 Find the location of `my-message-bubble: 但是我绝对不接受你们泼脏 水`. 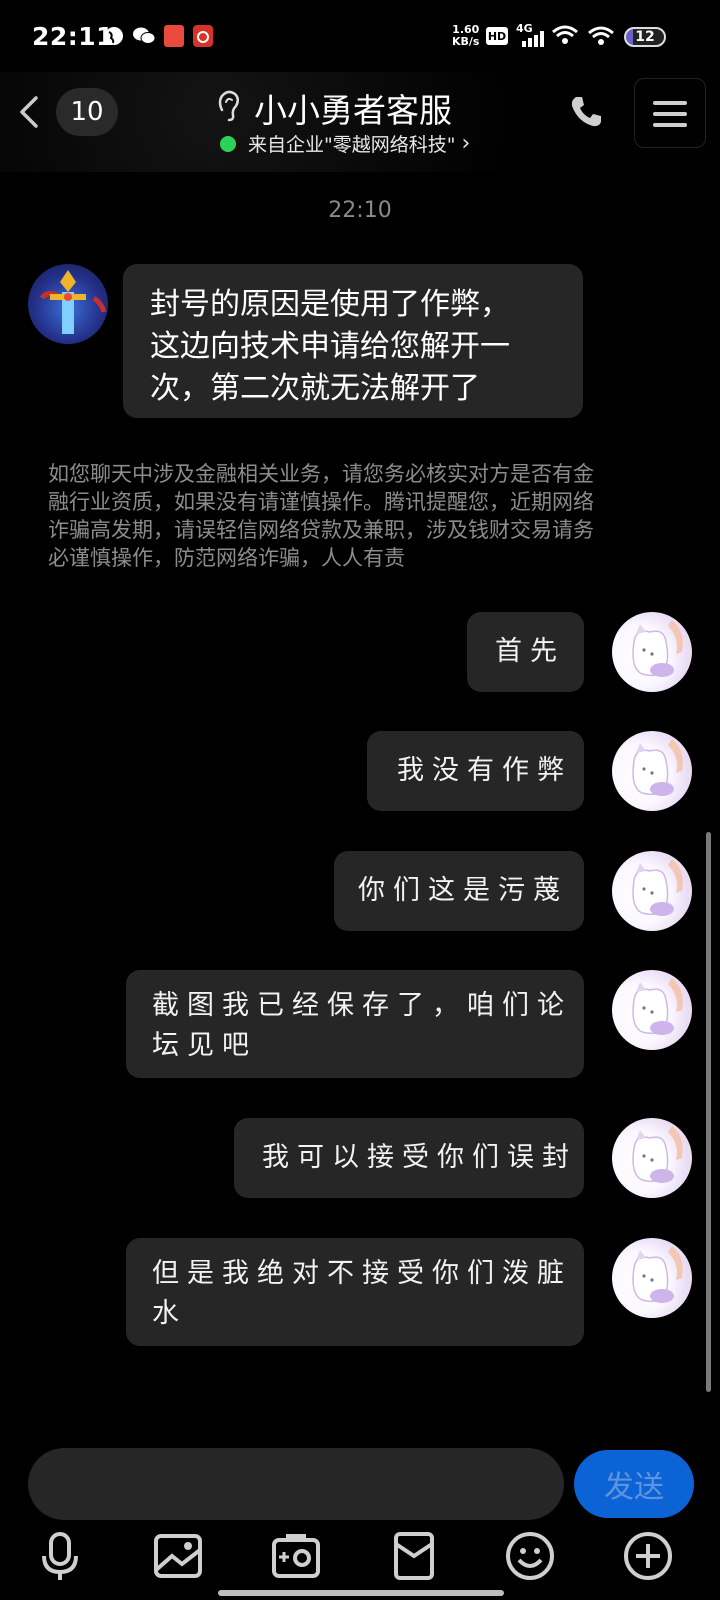

my-message-bubble: 但是我绝对不接受你们泼脏 水 is located at coordinates (355, 1292).